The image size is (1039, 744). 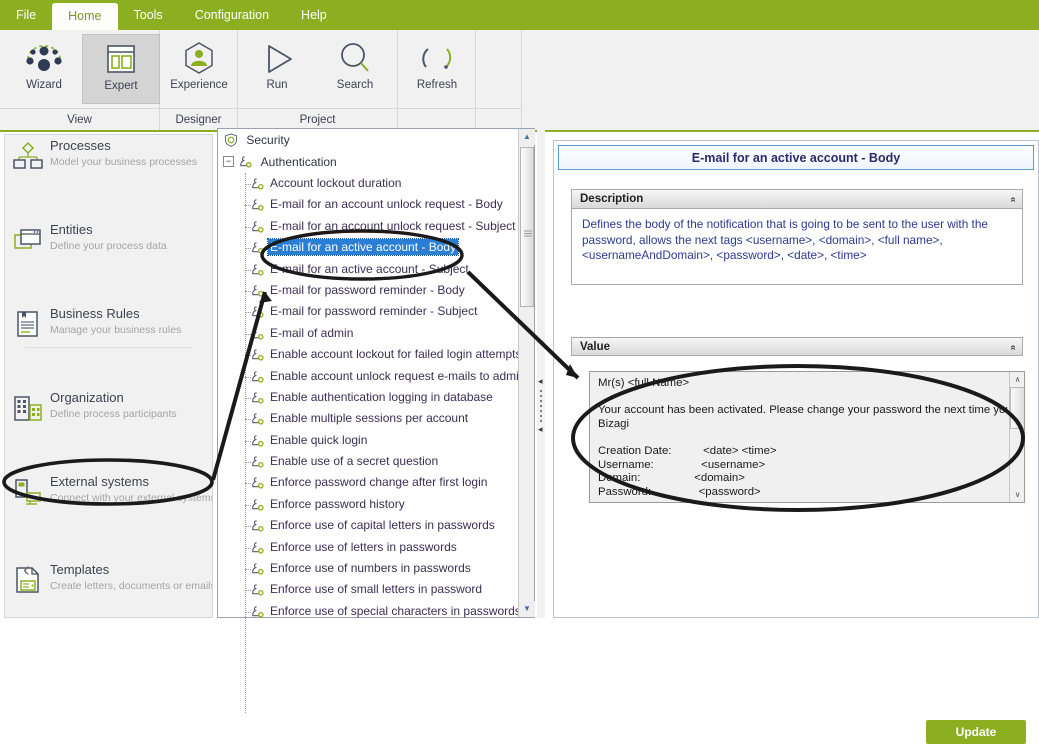 I want to click on sidebar-divider, so click(x=108, y=347).